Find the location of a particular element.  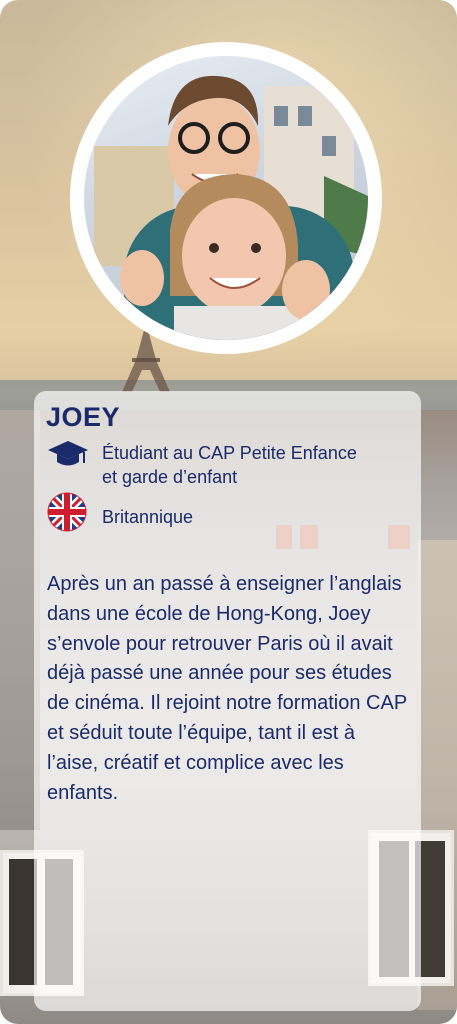

nationality-text: Britannique is located at coordinates (148, 517).